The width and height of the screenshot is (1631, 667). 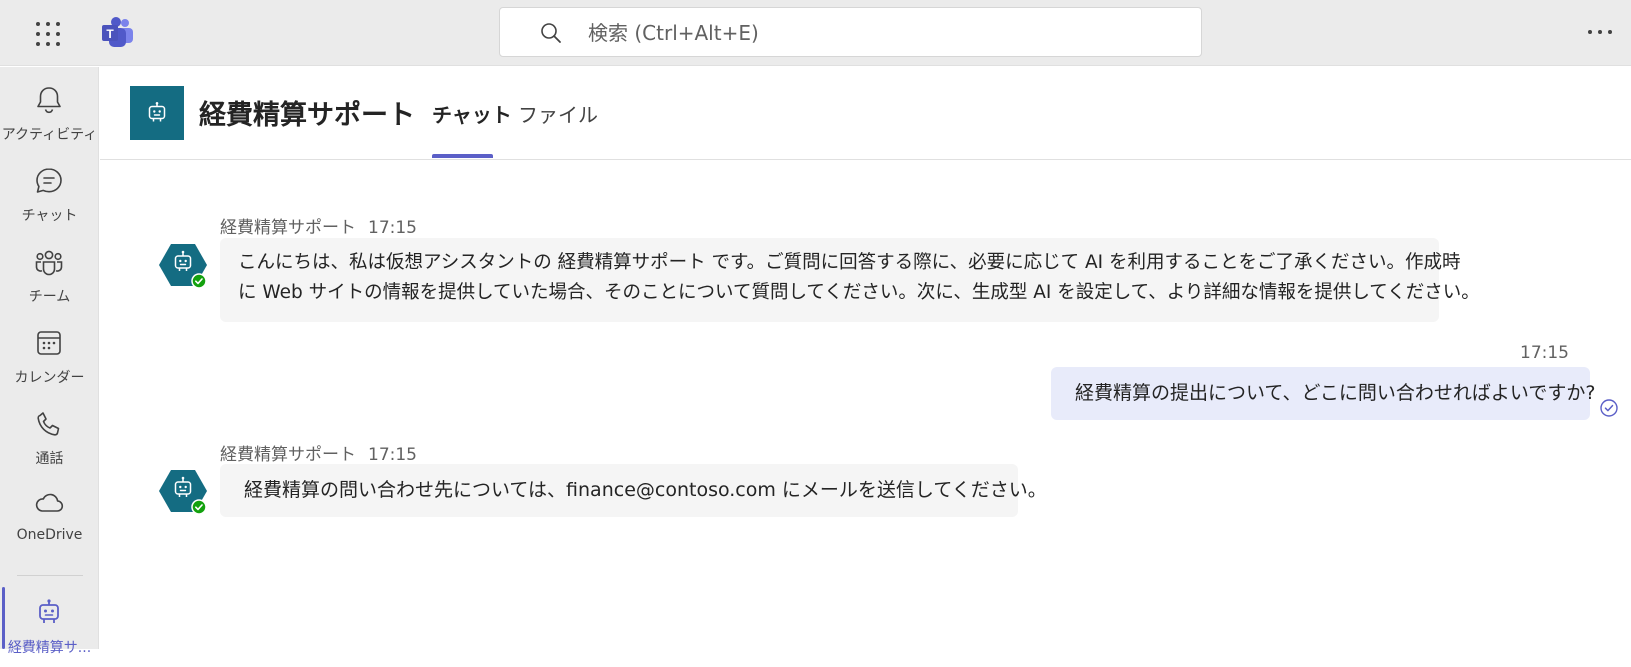 I want to click on chat-icon, so click(x=49, y=180).